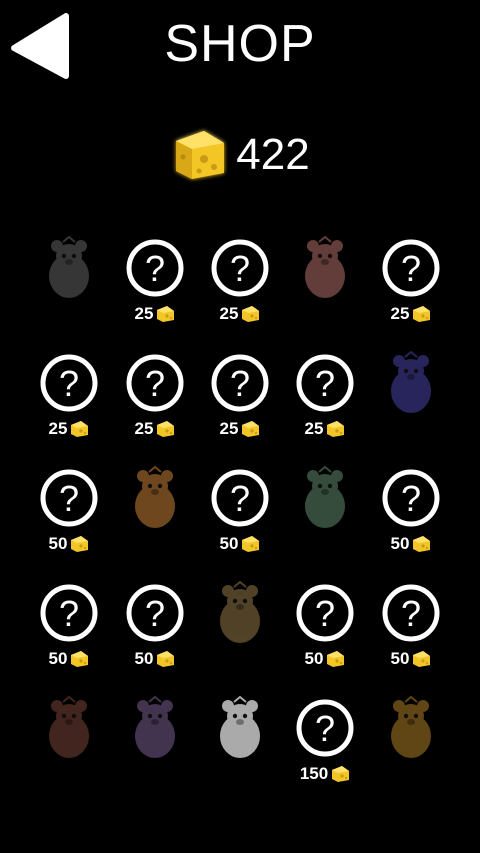 This screenshot has width=480, height=853. Describe the element at coordinates (240, 44) in the screenshot. I see `page-title: SHOP` at that location.